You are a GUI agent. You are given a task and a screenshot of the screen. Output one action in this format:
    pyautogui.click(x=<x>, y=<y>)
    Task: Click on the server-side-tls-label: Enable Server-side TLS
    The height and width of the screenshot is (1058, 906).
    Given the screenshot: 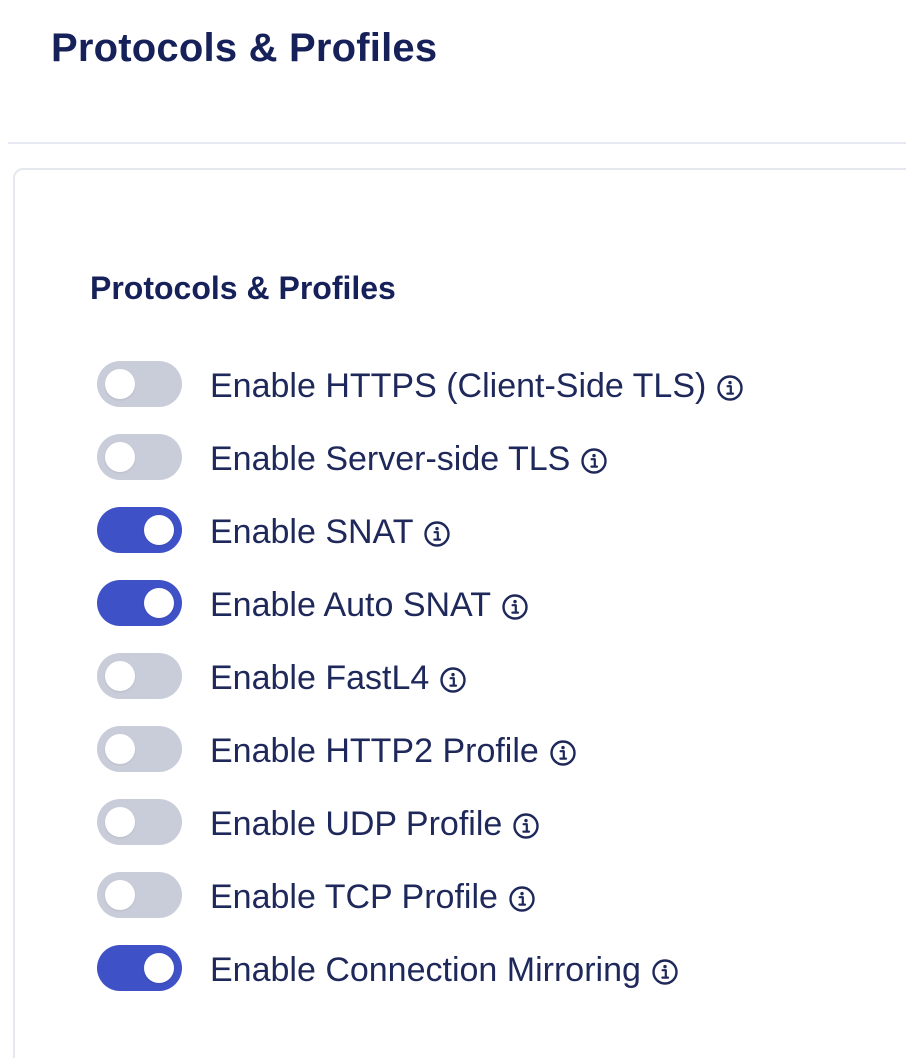 What is the action you would take?
    pyautogui.click(x=390, y=459)
    